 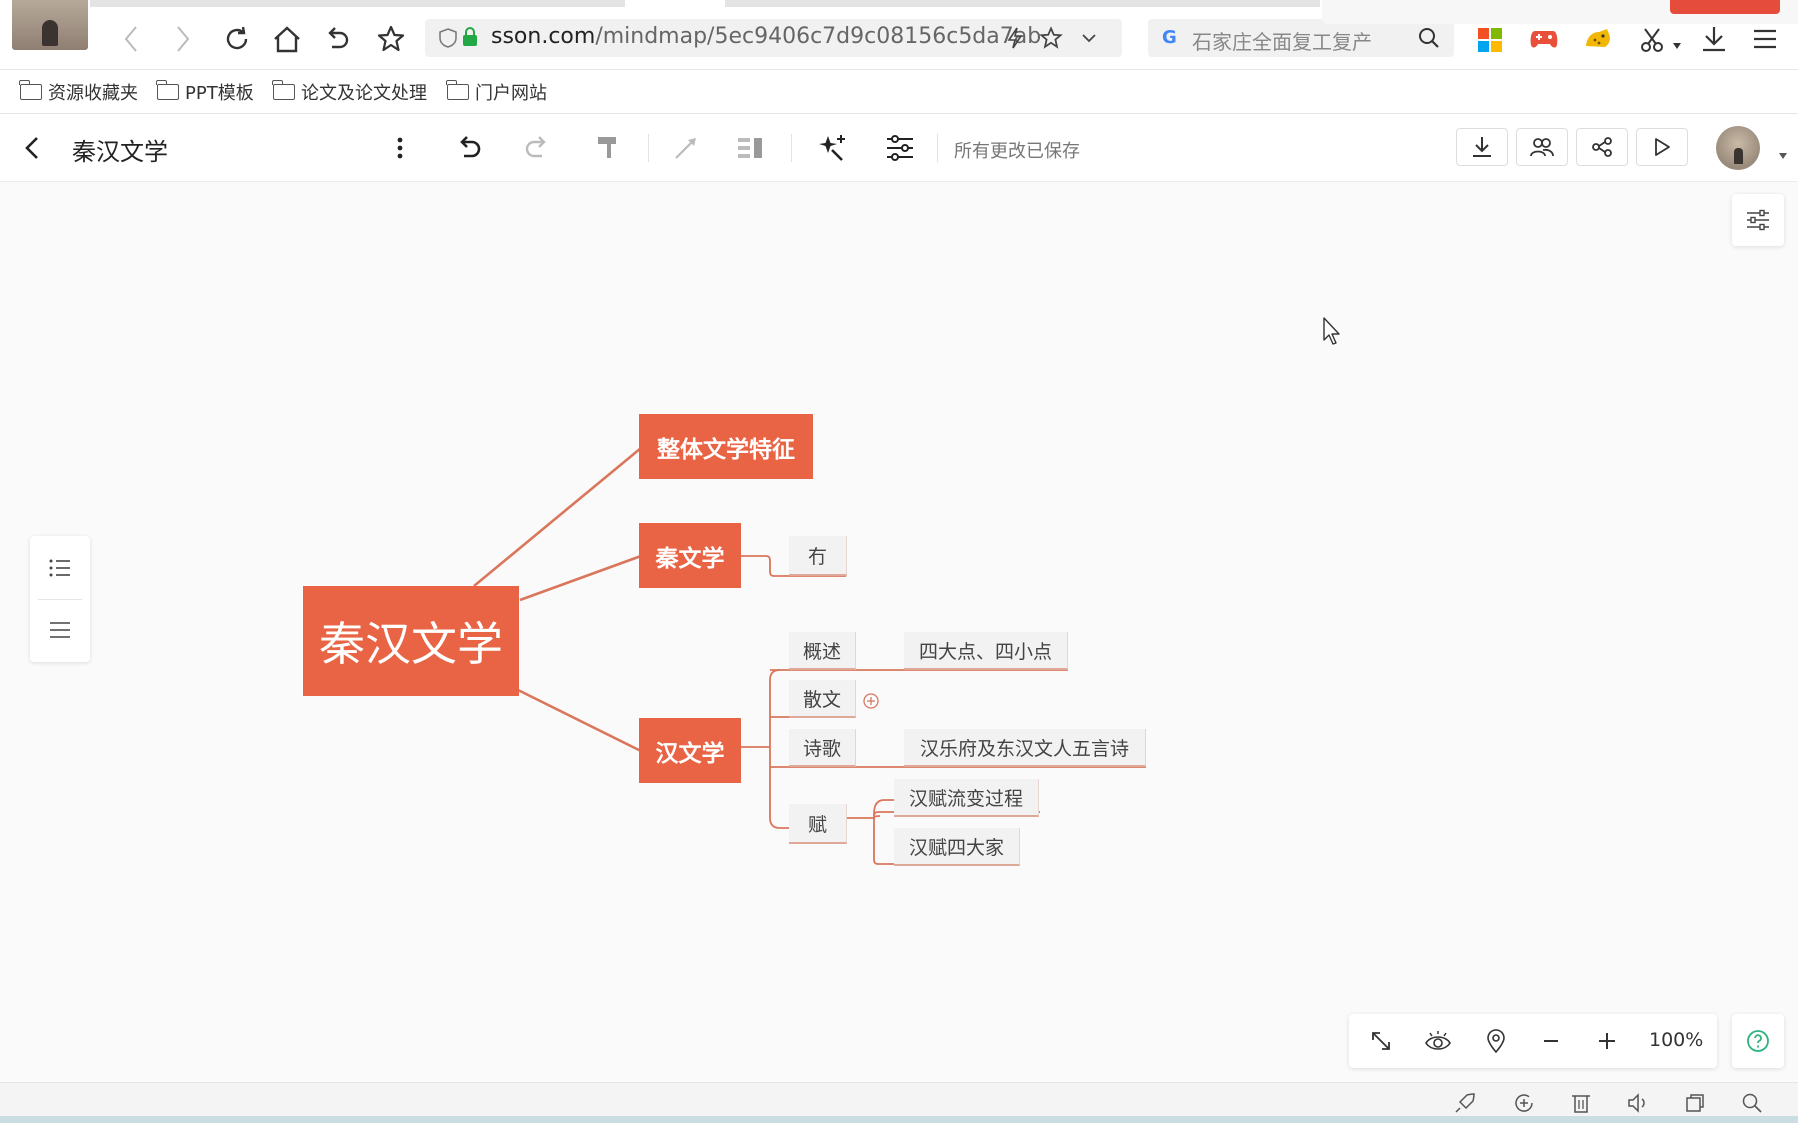 I want to click on more-options-icon, so click(x=400, y=148).